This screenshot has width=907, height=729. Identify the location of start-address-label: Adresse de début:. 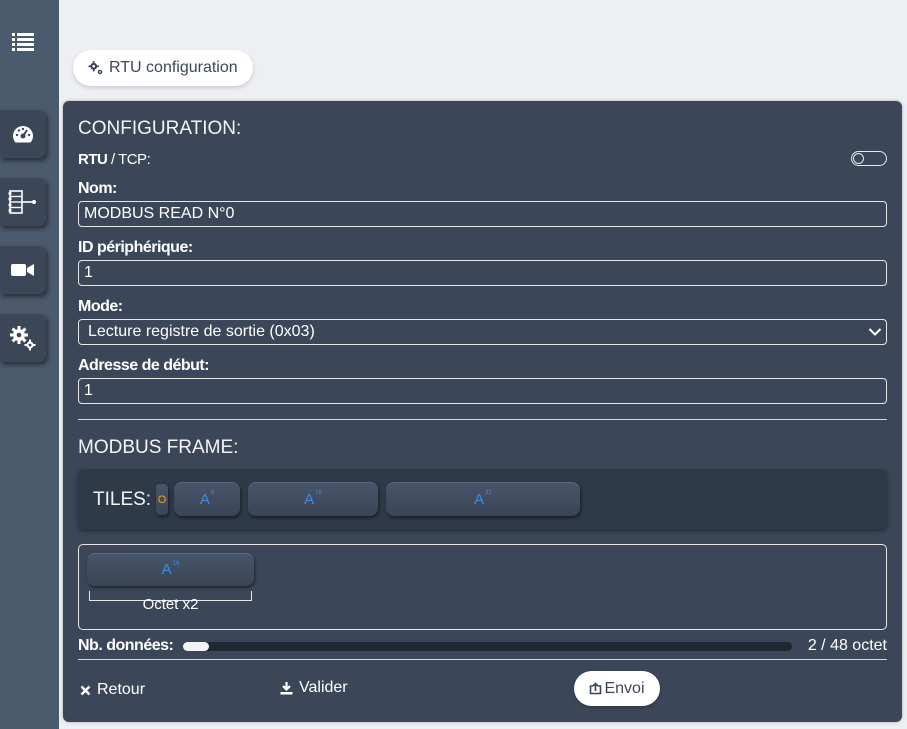
(144, 365).